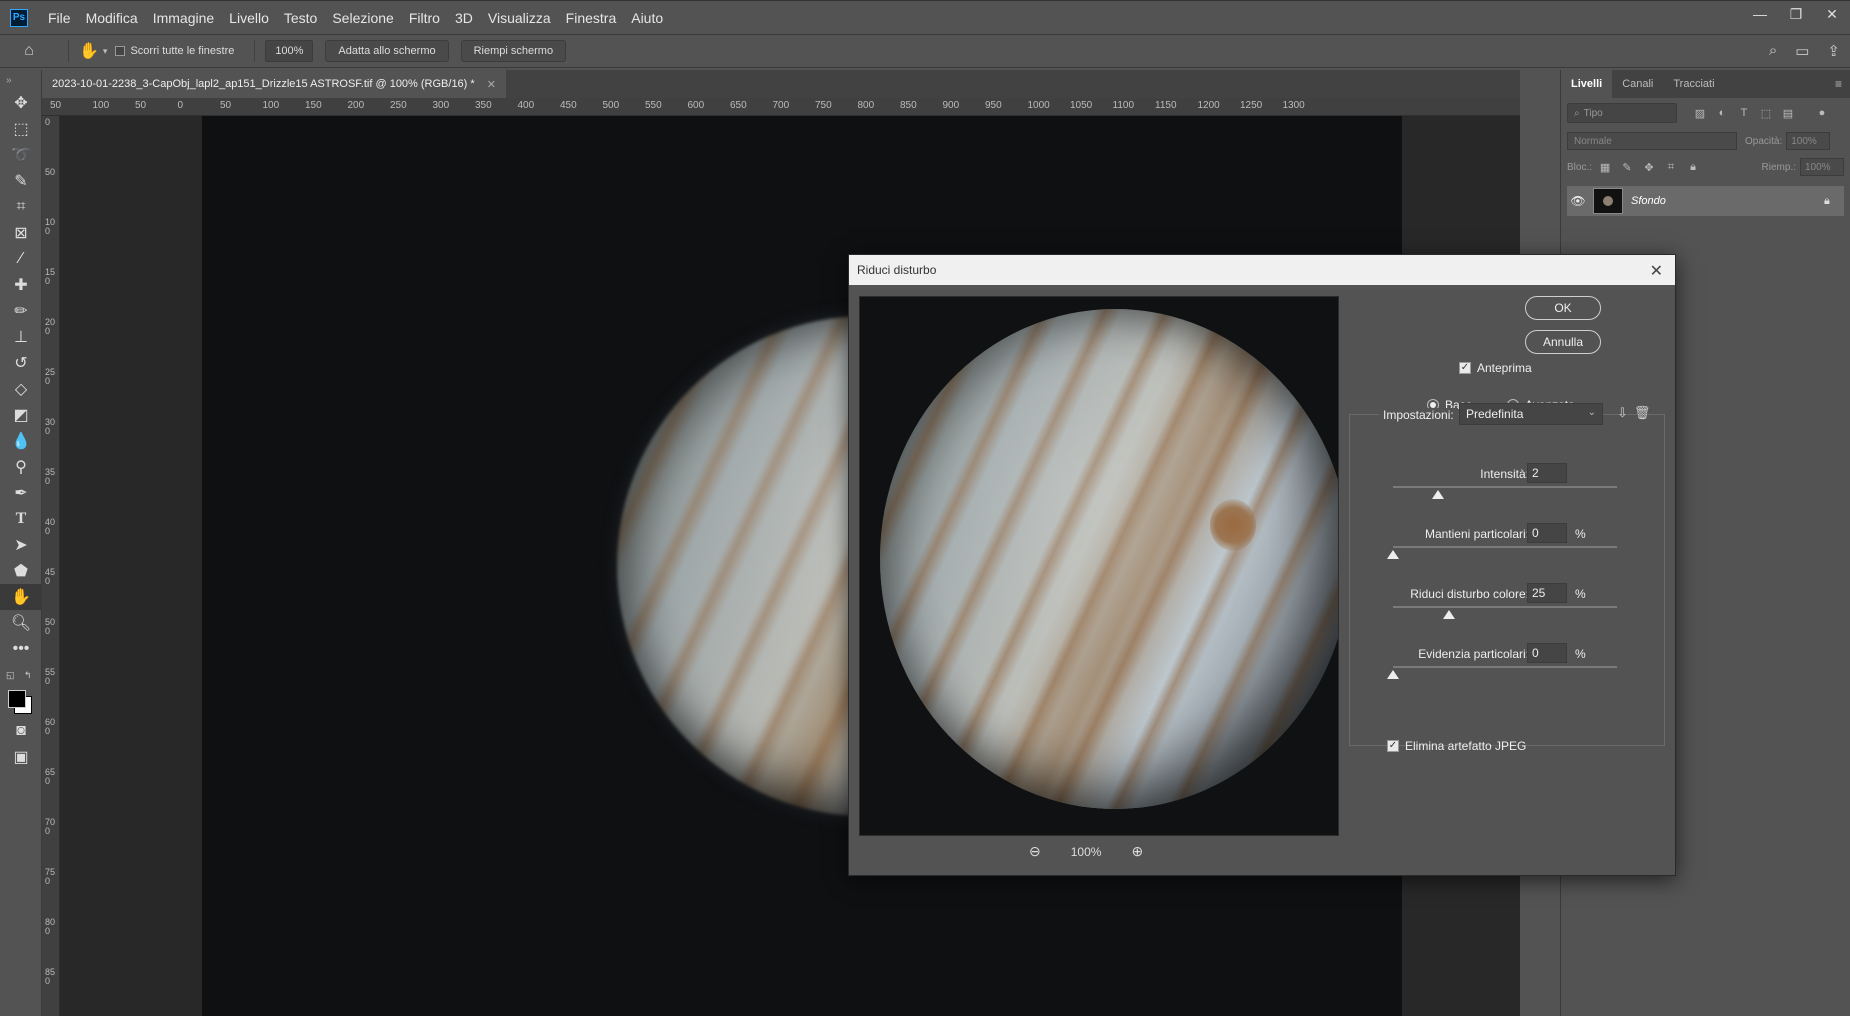 The image size is (1850, 1016). What do you see at coordinates (1833, 51) in the screenshot?
I see `share-icon: ⇪` at bounding box center [1833, 51].